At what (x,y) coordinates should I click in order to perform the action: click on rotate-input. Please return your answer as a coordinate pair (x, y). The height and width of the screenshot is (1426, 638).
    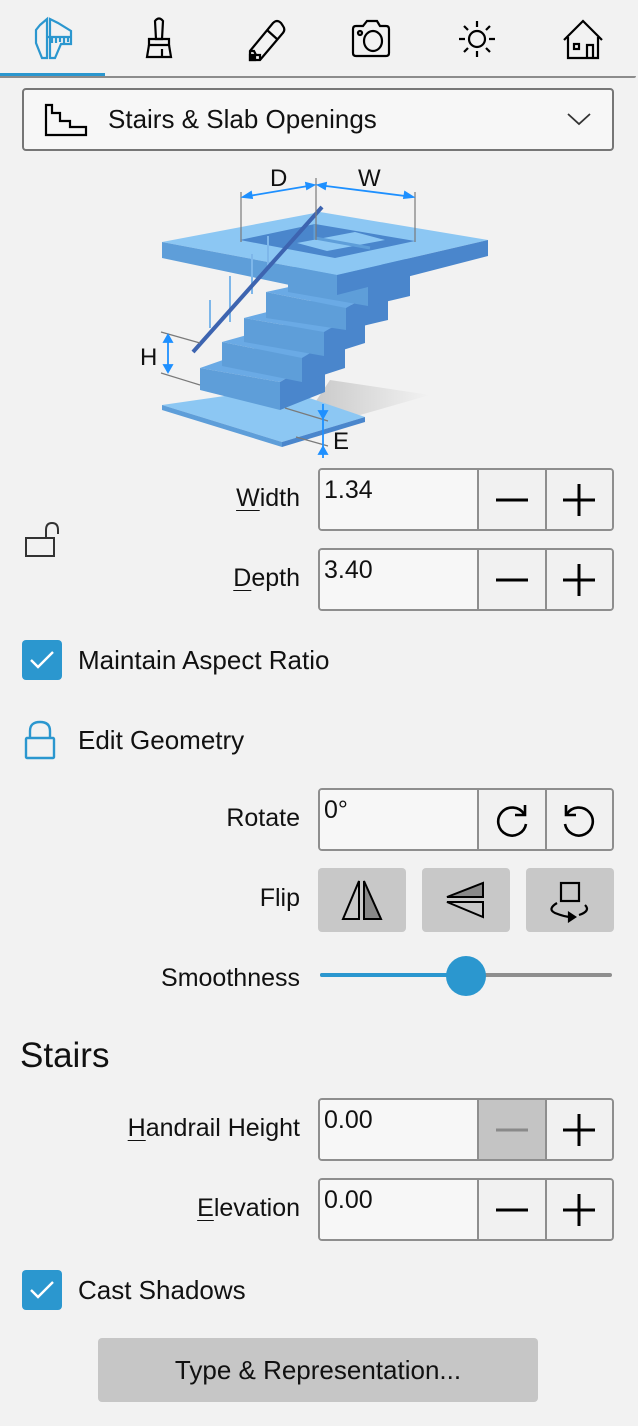
    Looking at the image, I should click on (398, 819).